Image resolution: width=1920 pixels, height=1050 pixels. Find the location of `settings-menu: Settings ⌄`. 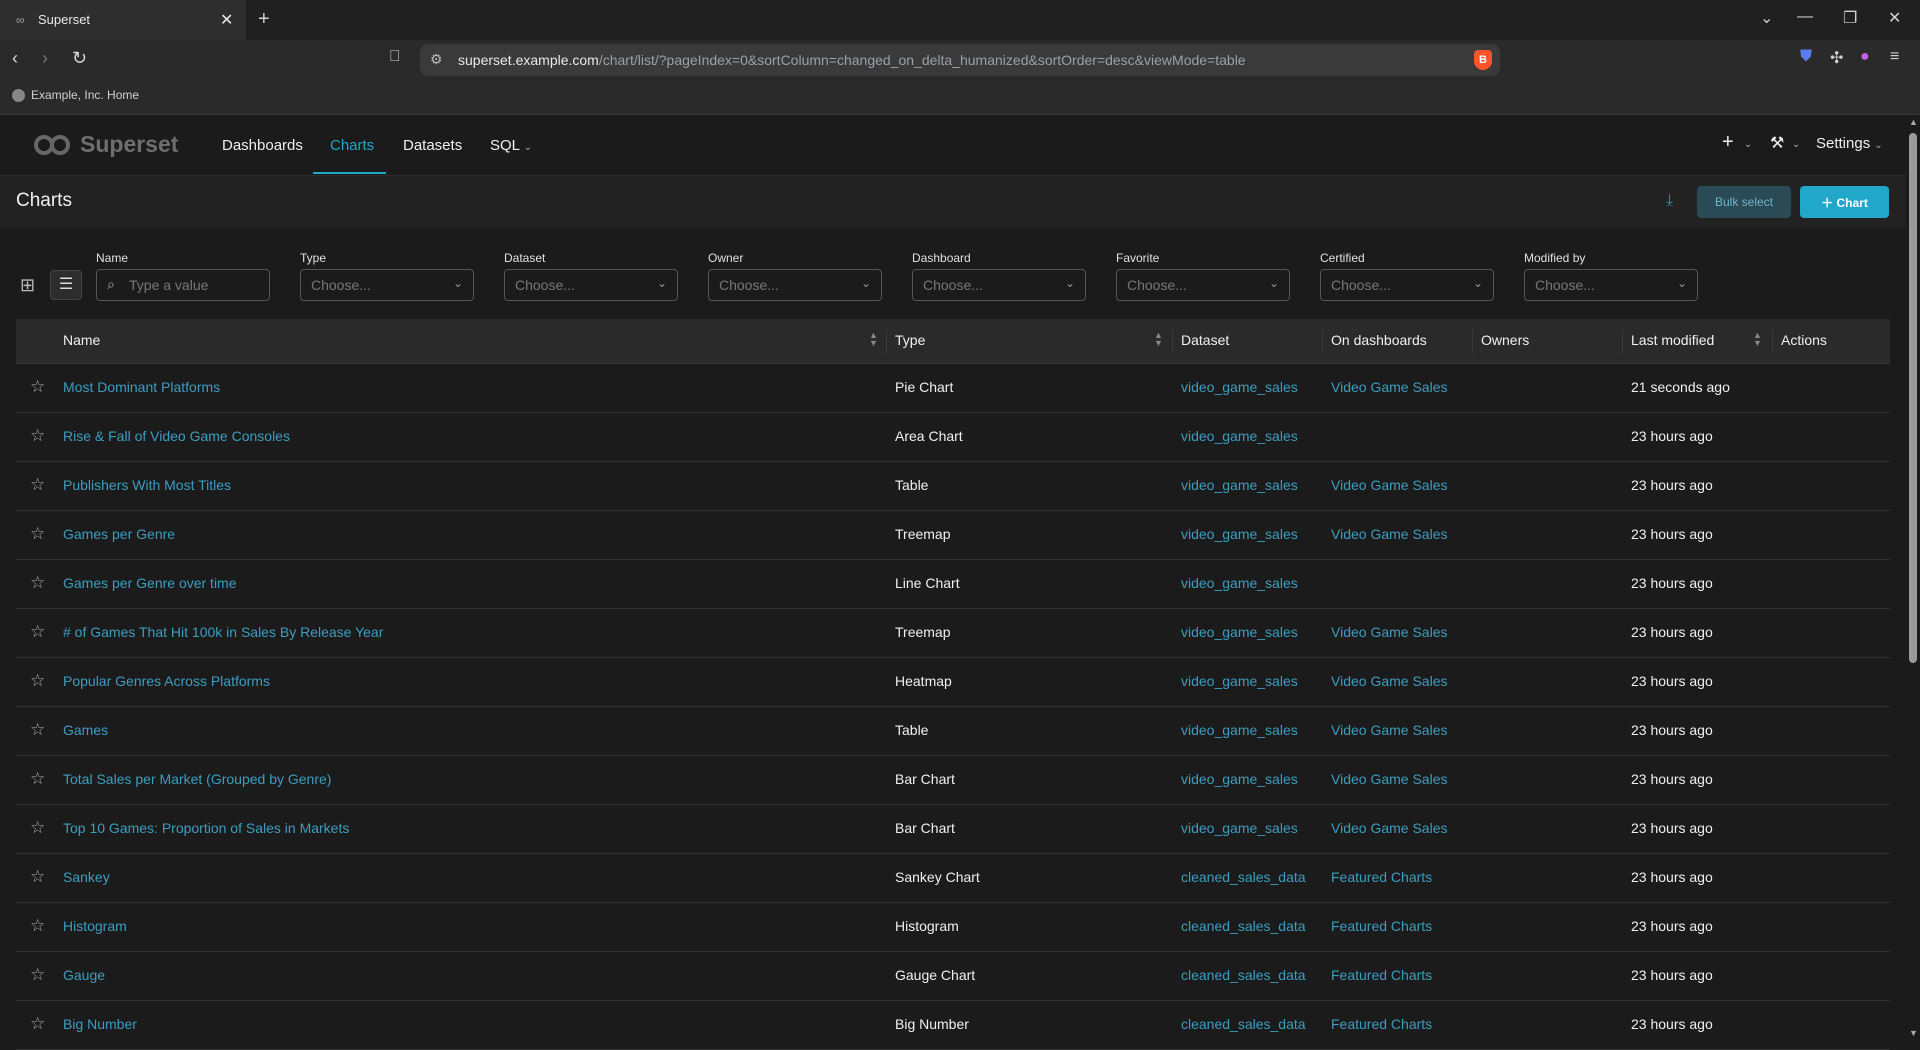

settings-menu: Settings ⌄ is located at coordinates (1849, 143).